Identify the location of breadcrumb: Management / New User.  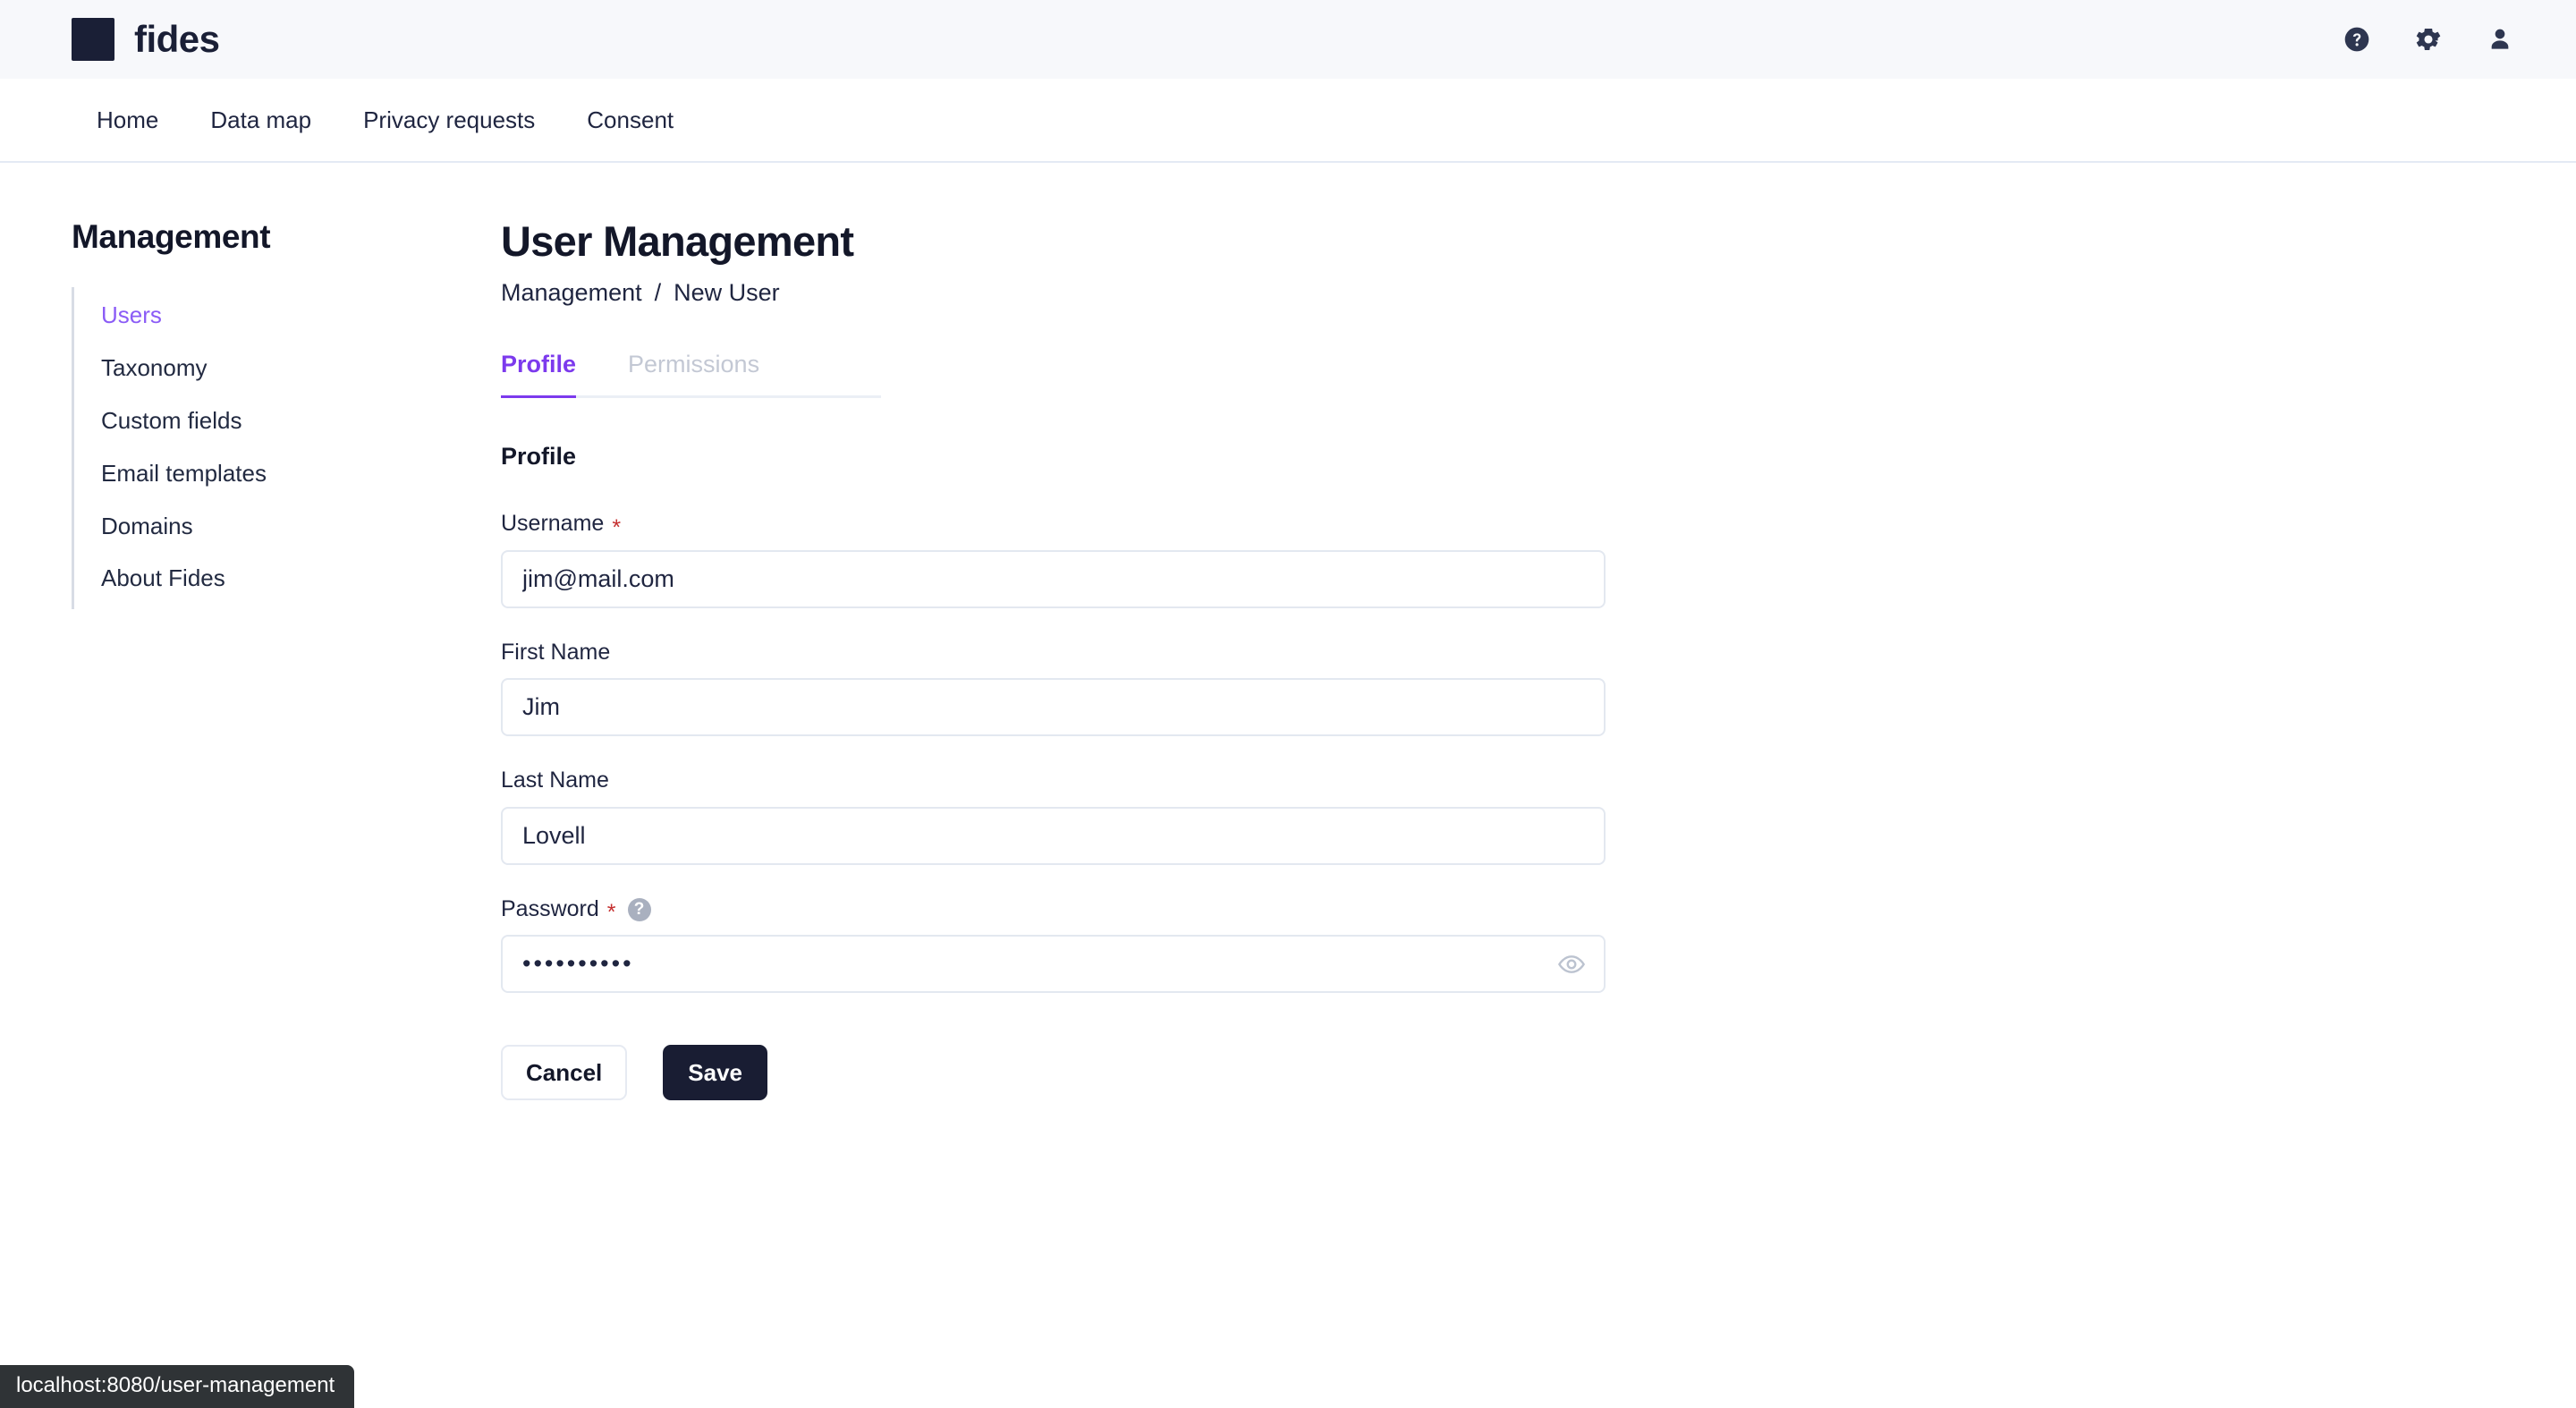
(1064, 293).